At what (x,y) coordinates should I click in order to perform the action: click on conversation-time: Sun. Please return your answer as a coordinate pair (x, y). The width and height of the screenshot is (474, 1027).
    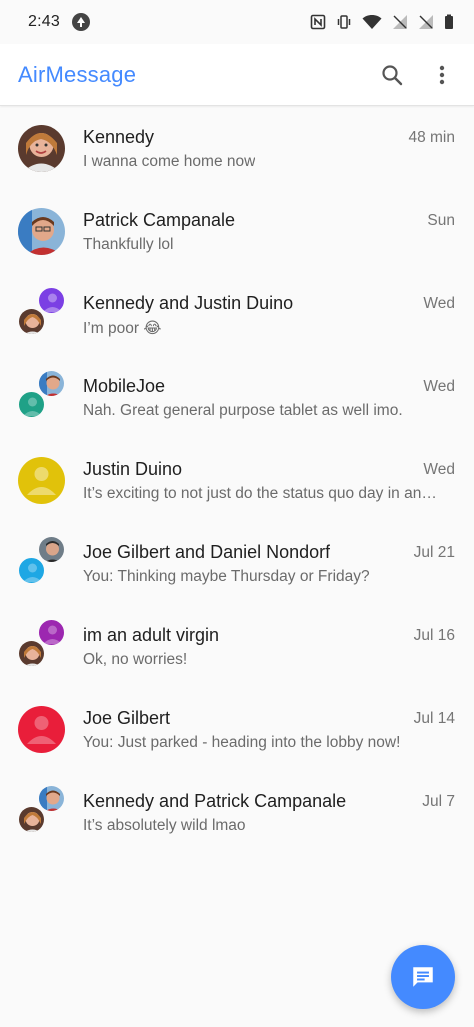
    Looking at the image, I should click on (441, 220).